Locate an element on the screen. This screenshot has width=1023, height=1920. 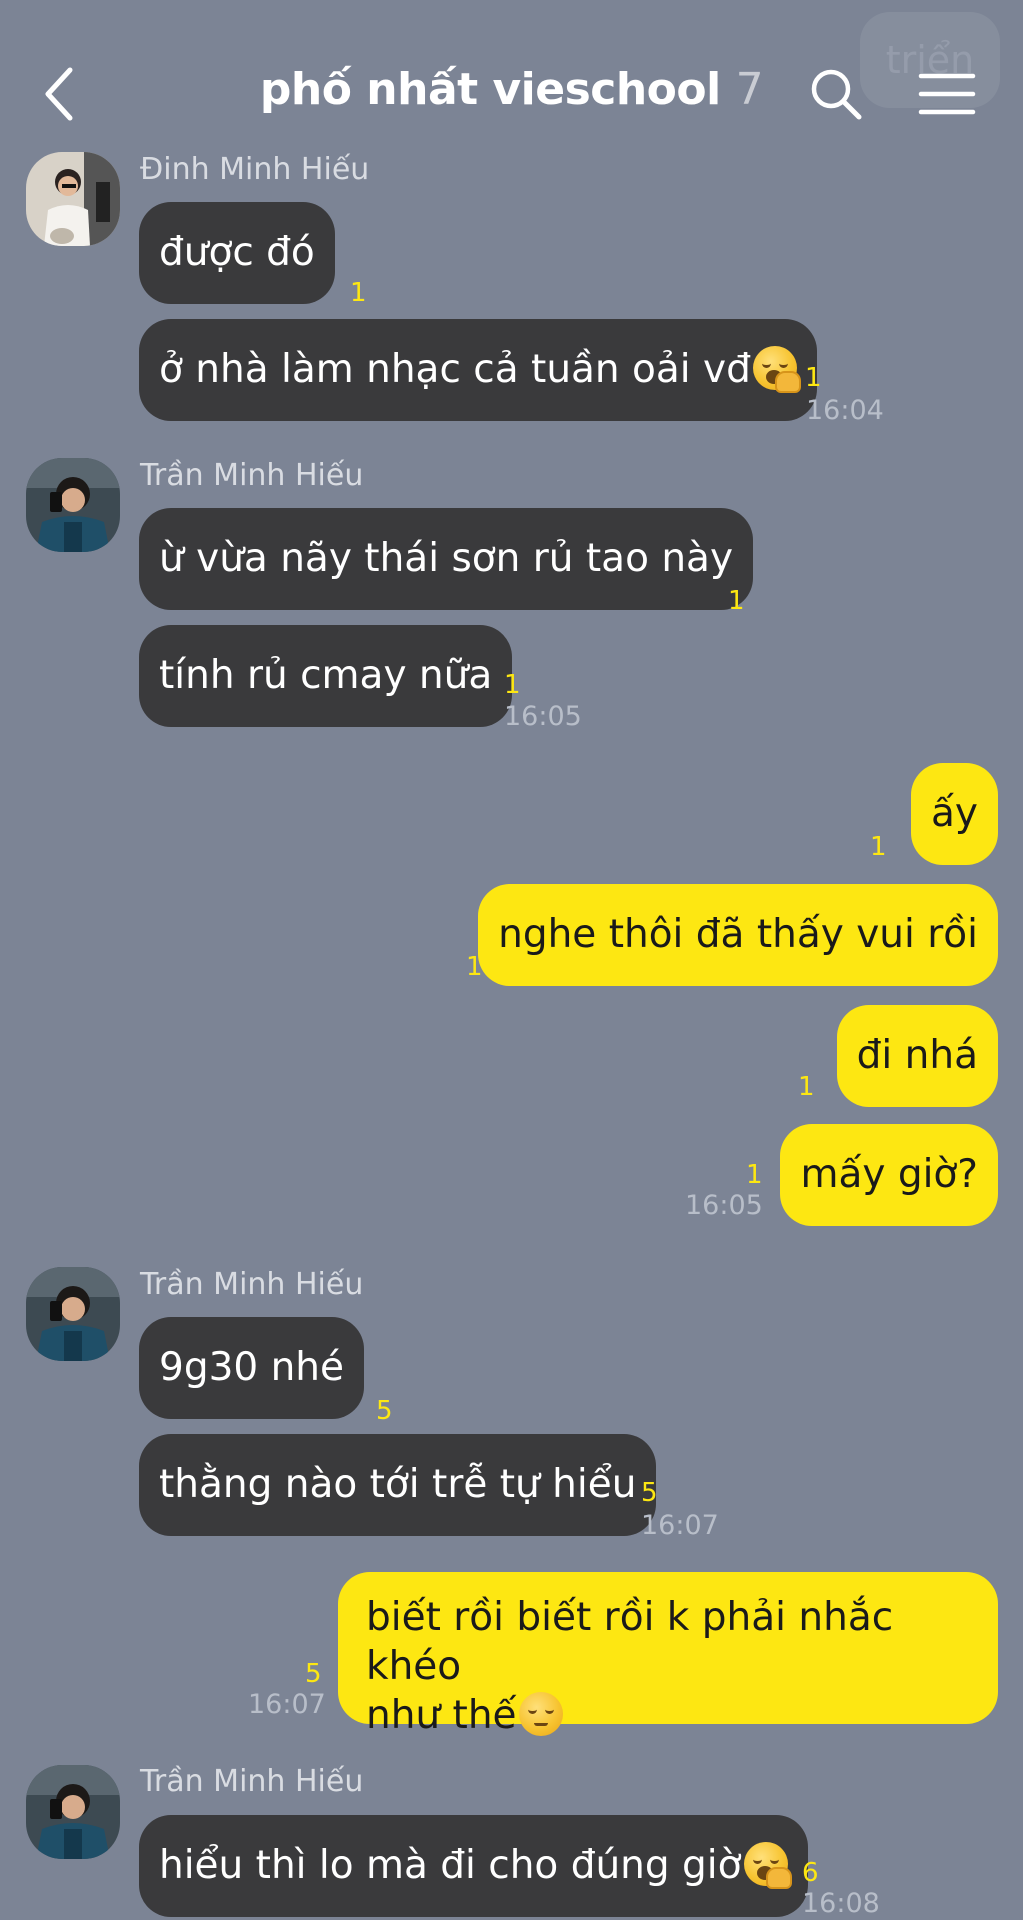
incoming-message-bubble: ừ vừa nãy thái sơn rủ tao này is located at coordinates (446, 559).